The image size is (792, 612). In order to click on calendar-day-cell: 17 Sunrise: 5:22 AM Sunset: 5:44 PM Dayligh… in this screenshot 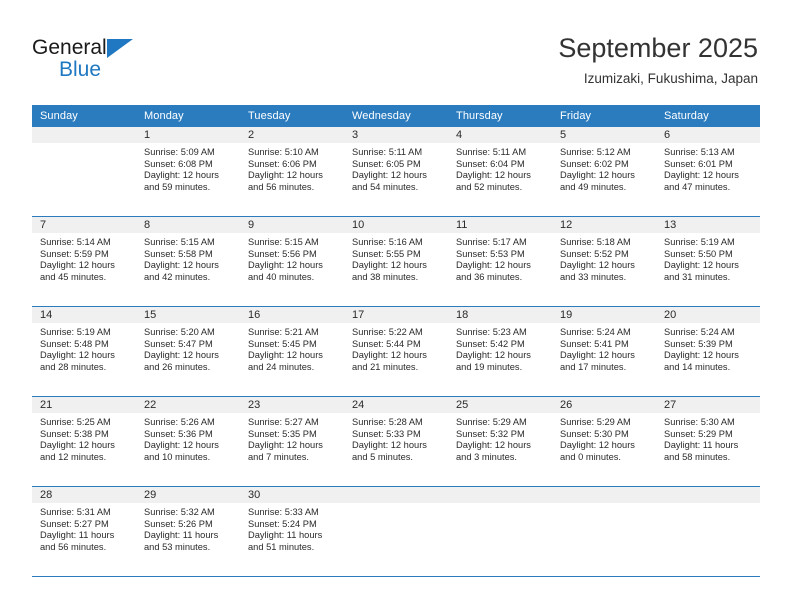, I will do `click(396, 351)`.